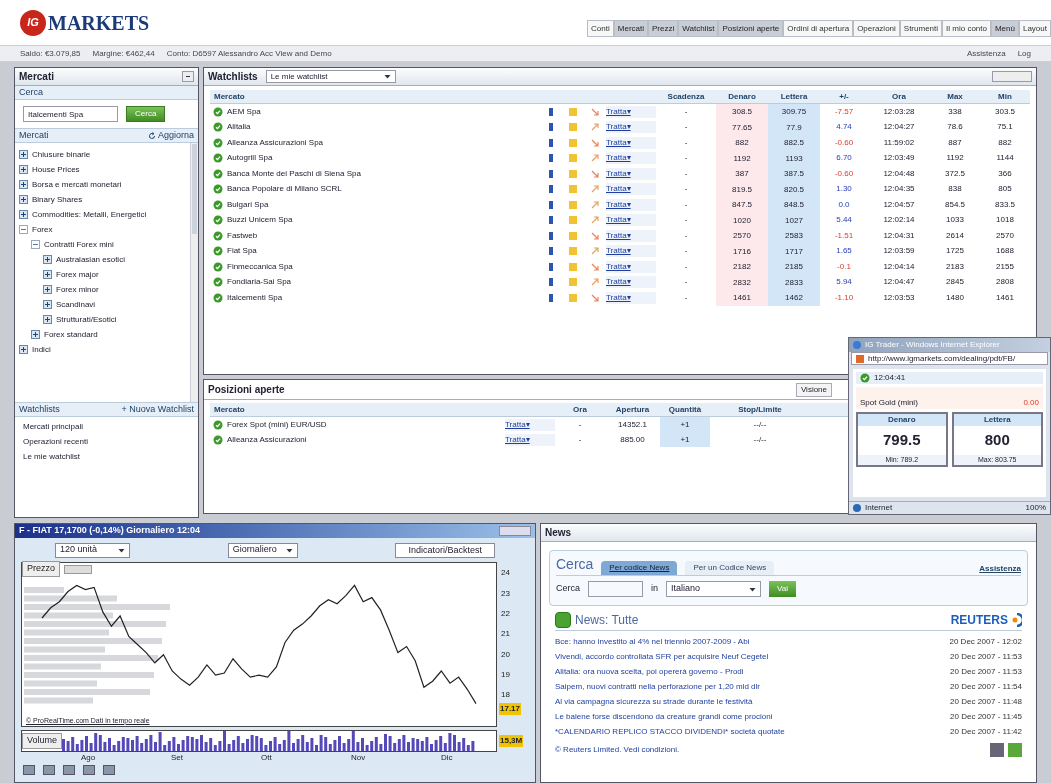 The width and height of the screenshot is (1051, 783). What do you see at coordinates (242, 235) in the screenshot?
I see `market-name: Fastweb` at bounding box center [242, 235].